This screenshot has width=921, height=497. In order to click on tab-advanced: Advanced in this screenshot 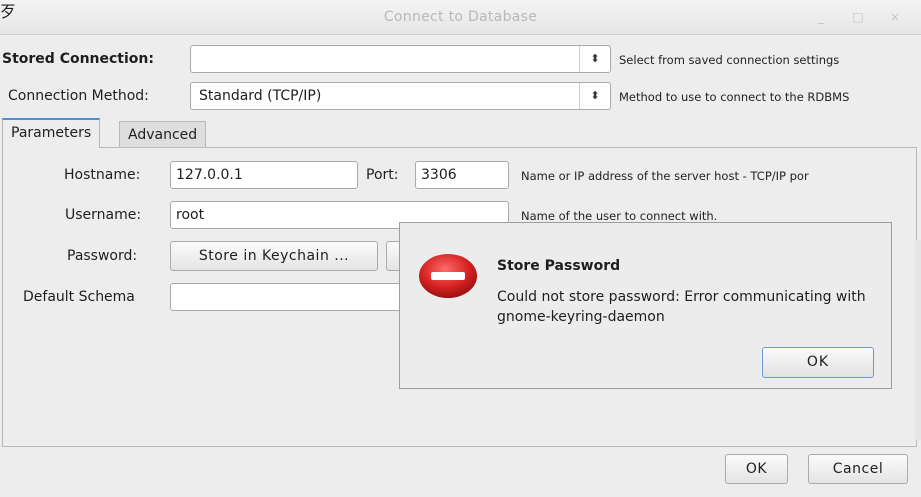, I will do `click(163, 135)`.